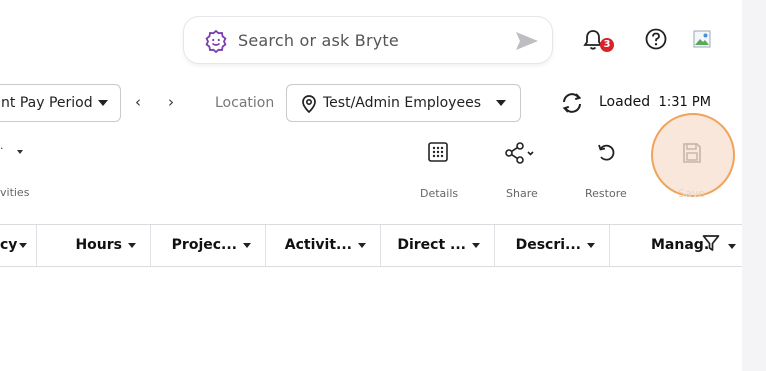  Describe the element at coordinates (625, 102) in the screenshot. I see `status-text: Loaded` at that location.